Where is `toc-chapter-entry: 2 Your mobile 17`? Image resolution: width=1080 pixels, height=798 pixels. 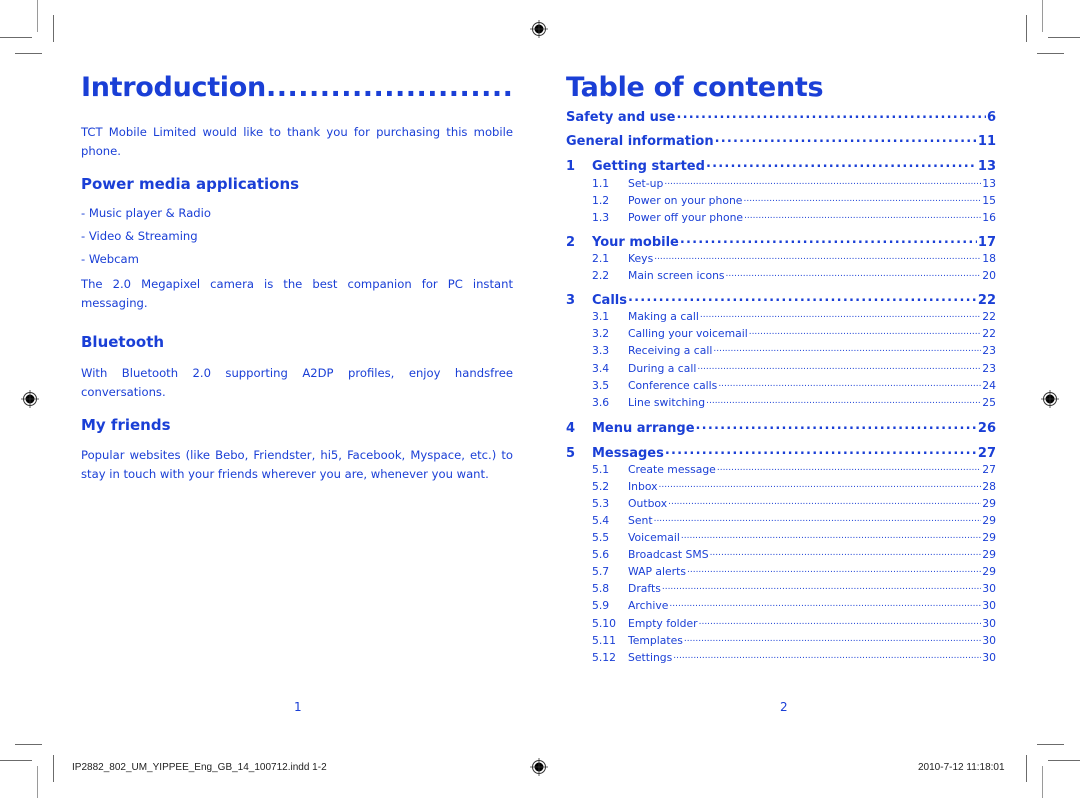 toc-chapter-entry: 2 Your mobile 17 is located at coordinates (781, 242).